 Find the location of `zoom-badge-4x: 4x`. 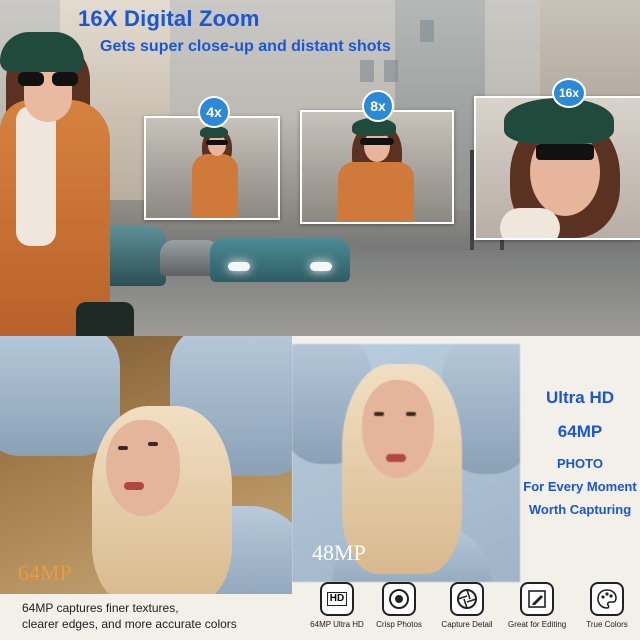

zoom-badge-4x: 4x is located at coordinates (214, 112).